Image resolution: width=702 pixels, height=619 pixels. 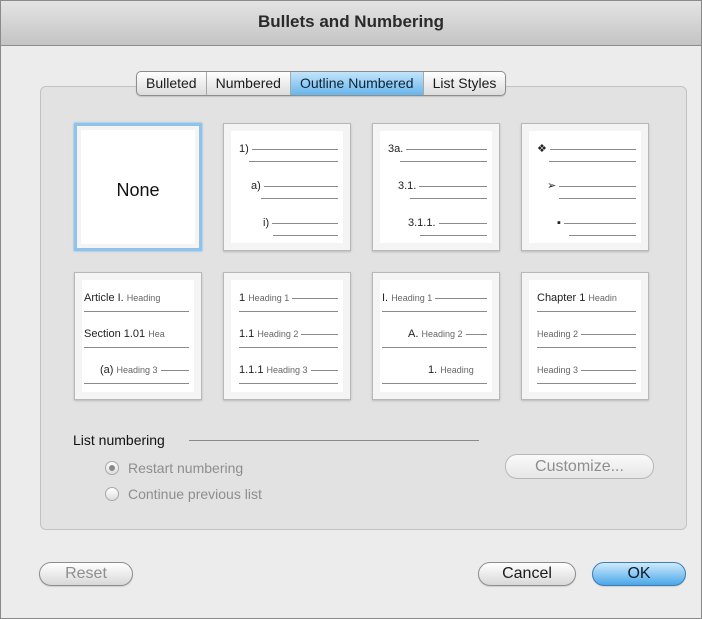 I want to click on level-2-label: a), so click(x=256, y=185).